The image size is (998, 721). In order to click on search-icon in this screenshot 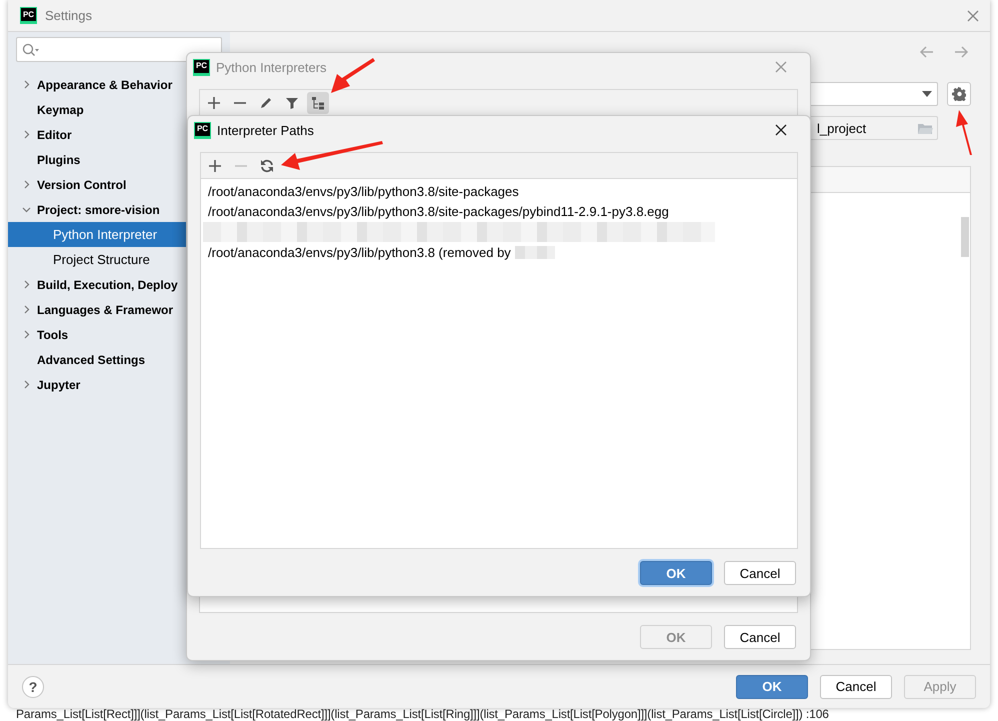, I will do `click(30, 49)`.